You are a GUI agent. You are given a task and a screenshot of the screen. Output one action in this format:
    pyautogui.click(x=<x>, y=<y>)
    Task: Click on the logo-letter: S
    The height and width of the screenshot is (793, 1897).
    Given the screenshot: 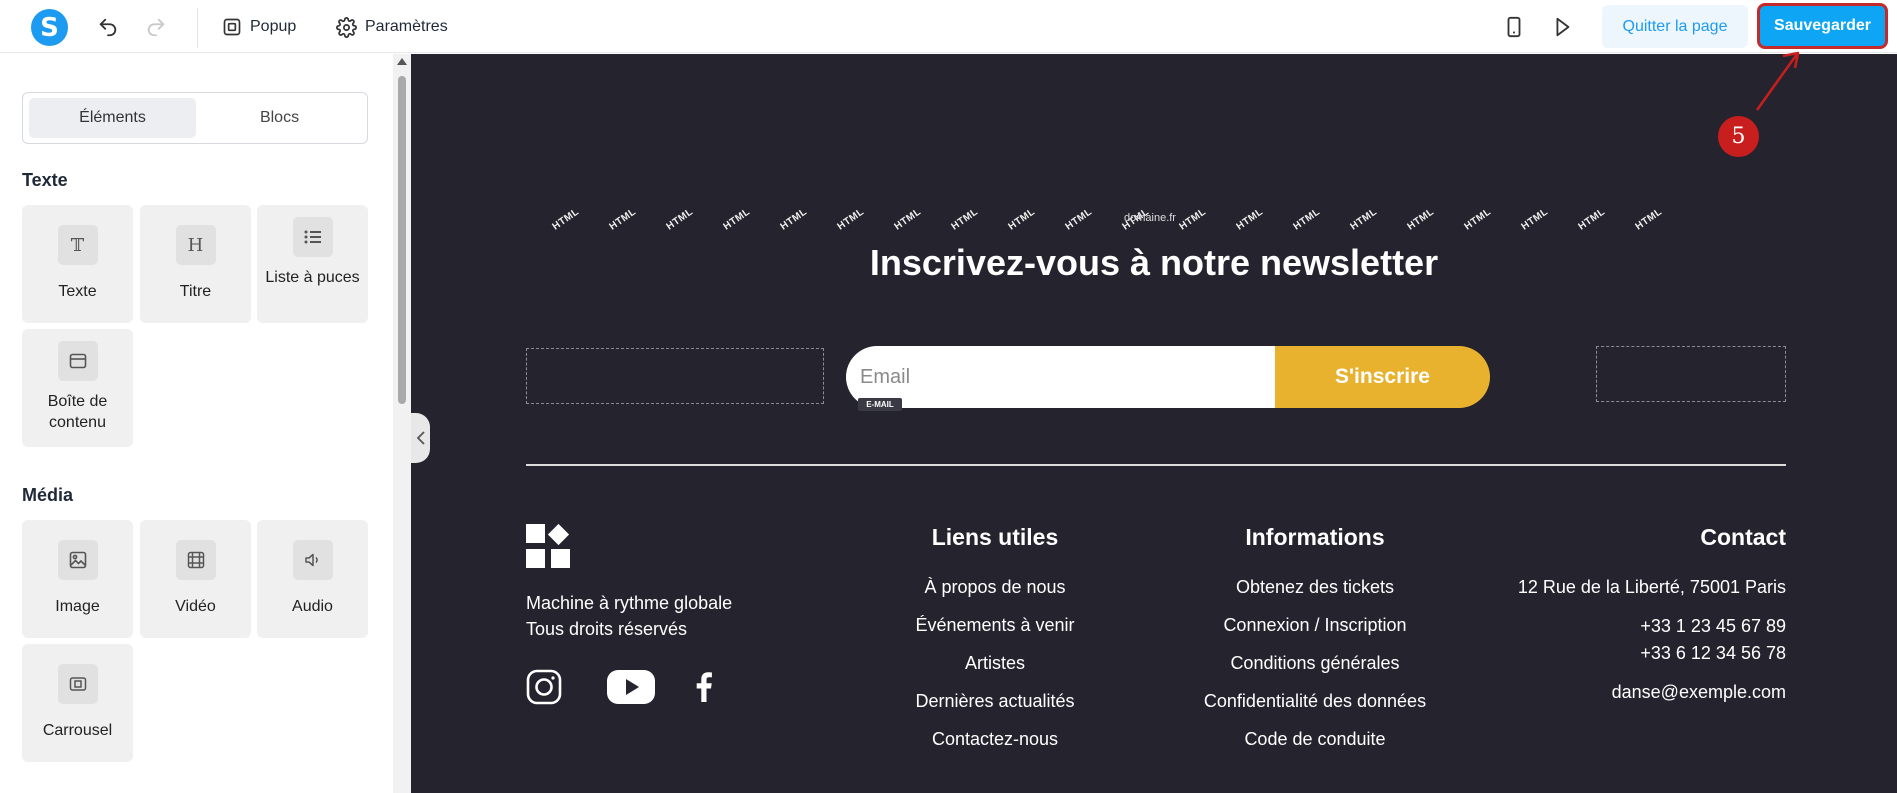 What is the action you would take?
    pyautogui.click(x=49, y=27)
    